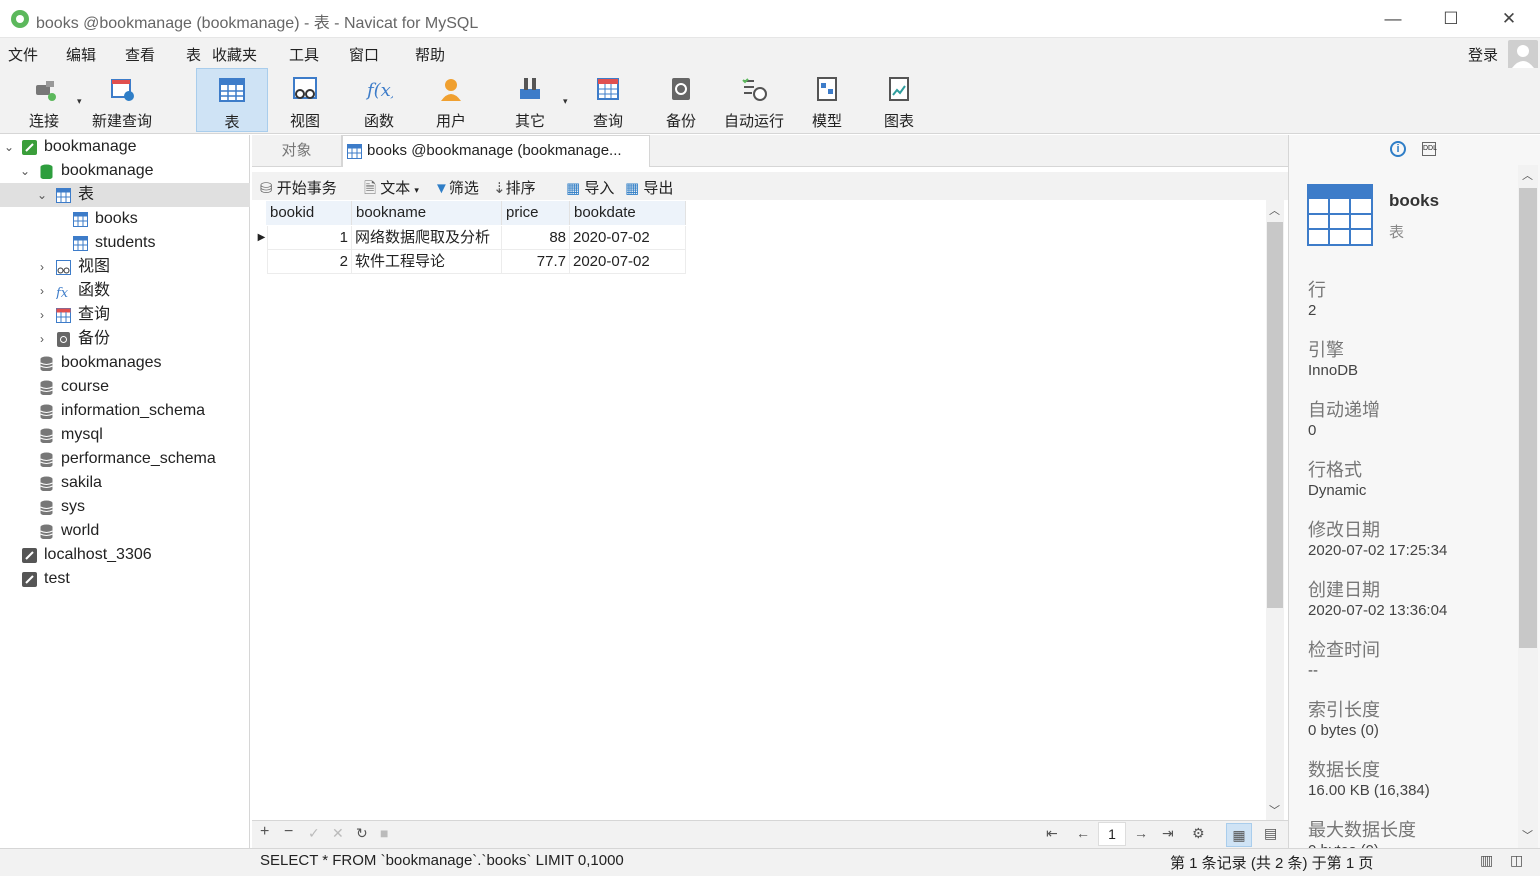  Describe the element at coordinates (451, 100) in the screenshot. I see `user-button: 用户` at that location.